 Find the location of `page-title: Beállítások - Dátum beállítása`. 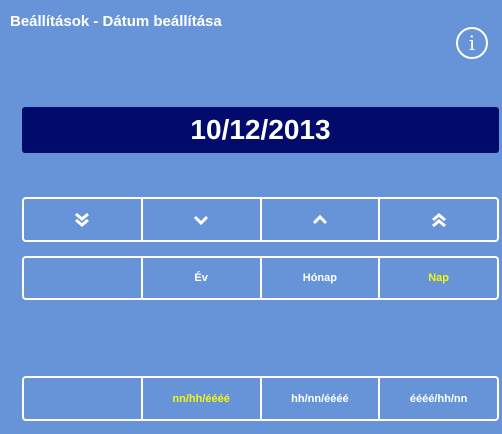

page-title: Beállítások - Dátum beállítása is located at coordinates (116, 21).